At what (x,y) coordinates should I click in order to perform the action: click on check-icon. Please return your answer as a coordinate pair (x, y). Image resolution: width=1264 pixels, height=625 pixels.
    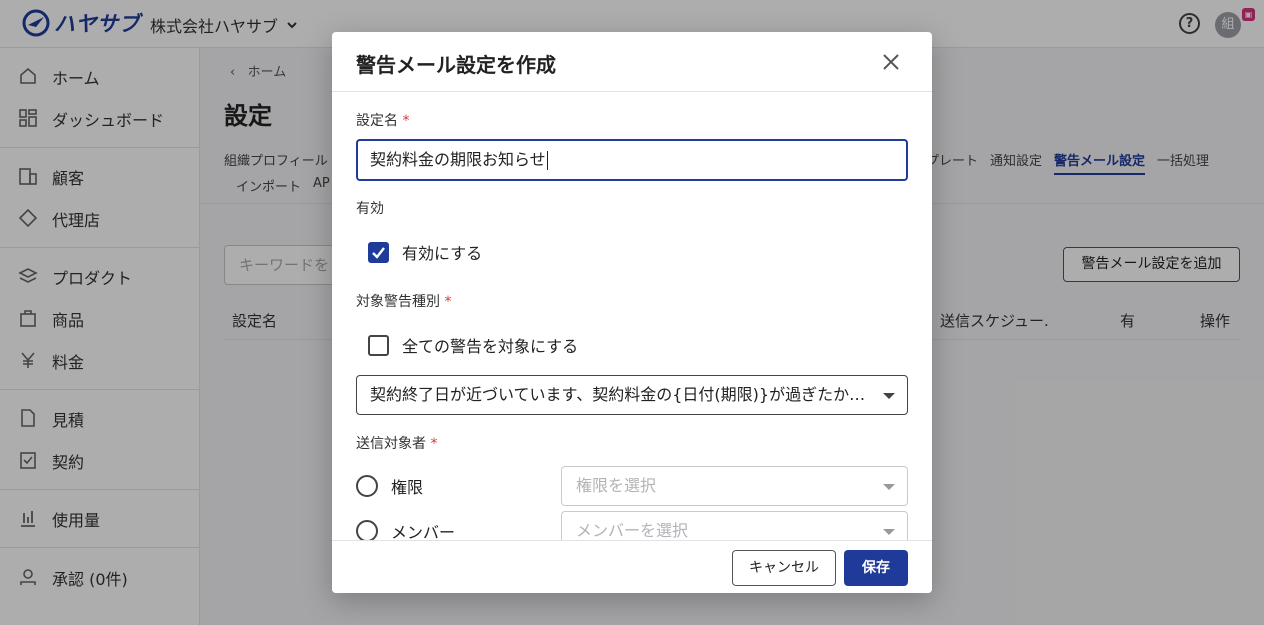
    Looking at the image, I should click on (378, 252).